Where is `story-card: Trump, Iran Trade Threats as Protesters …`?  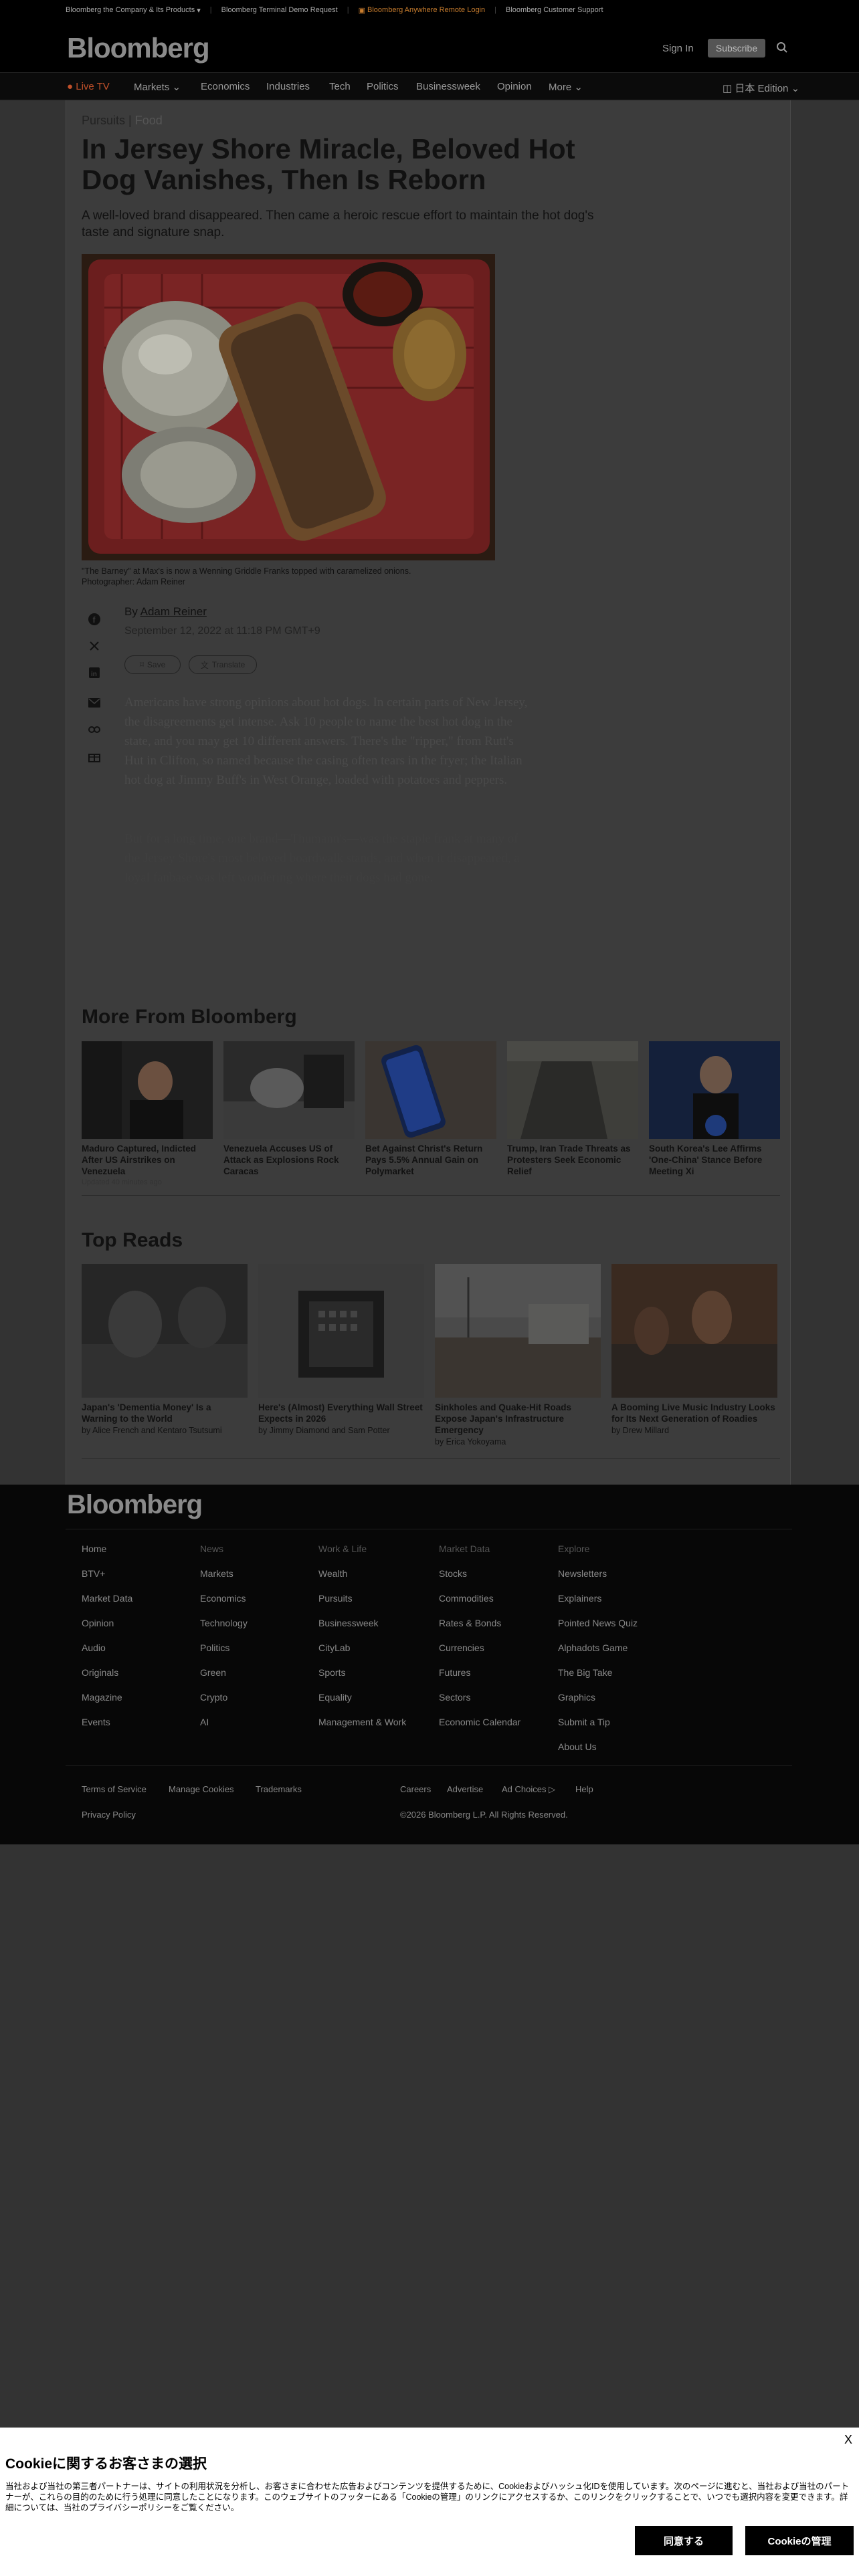 story-card: Trump, Iran Trade Threats as Protesters … is located at coordinates (573, 1109).